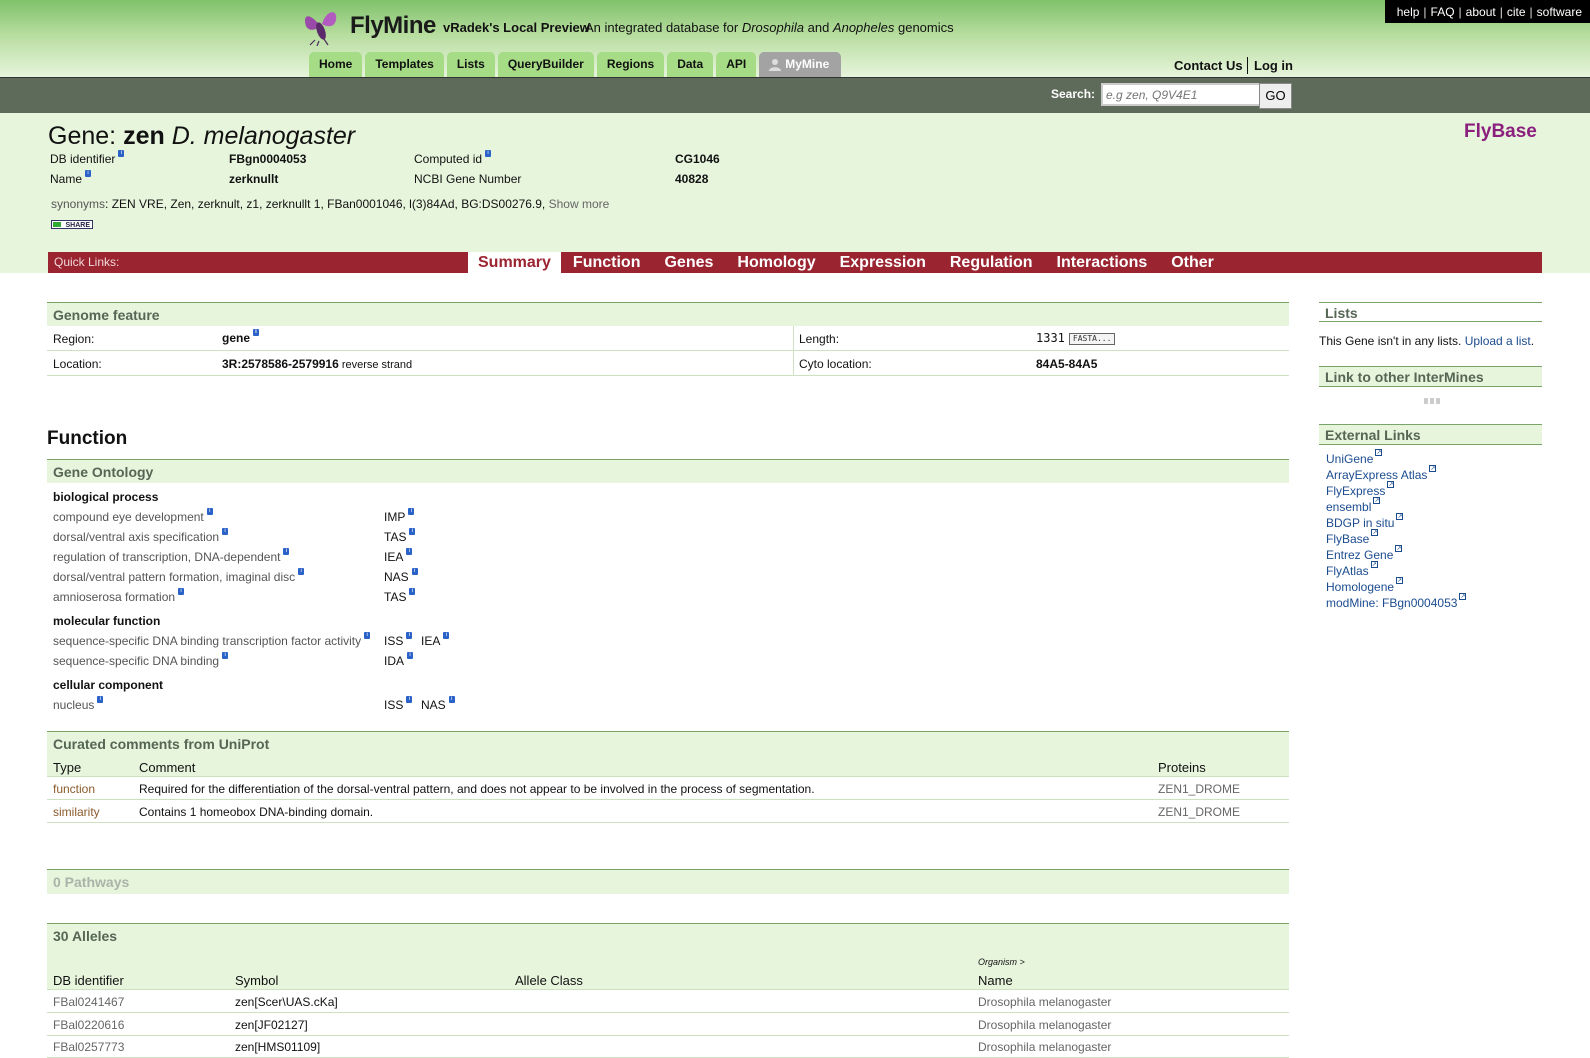  I want to click on quick-link-summary: Summary, so click(514, 262).